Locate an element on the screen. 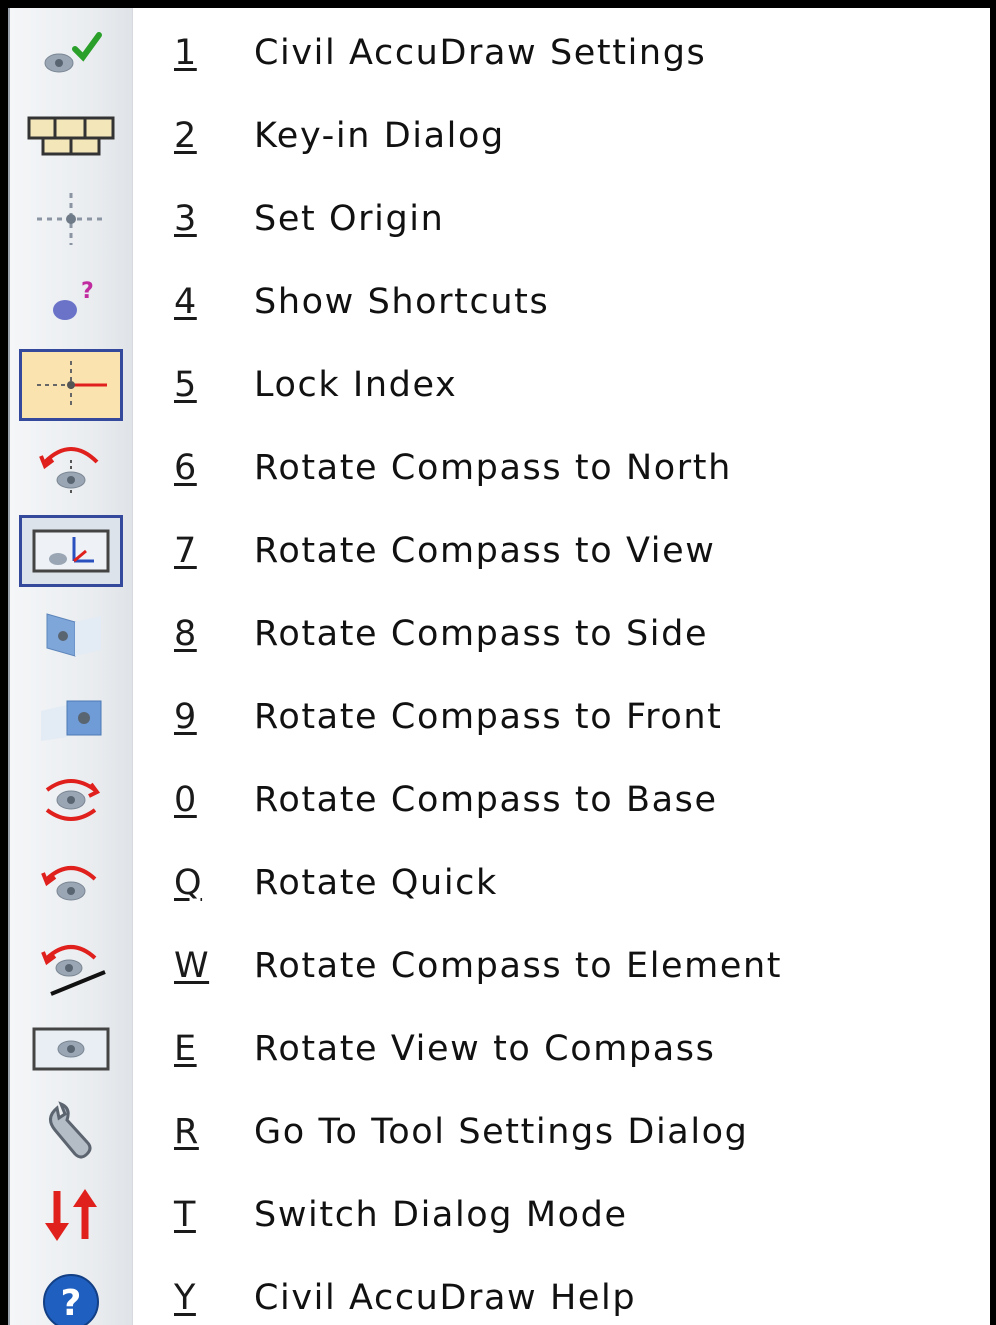 The height and width of the screenshot is (1325, 996). menu-item-key-in-dialog: 2 Key-in Dialog is located at coordinates (500, 136).